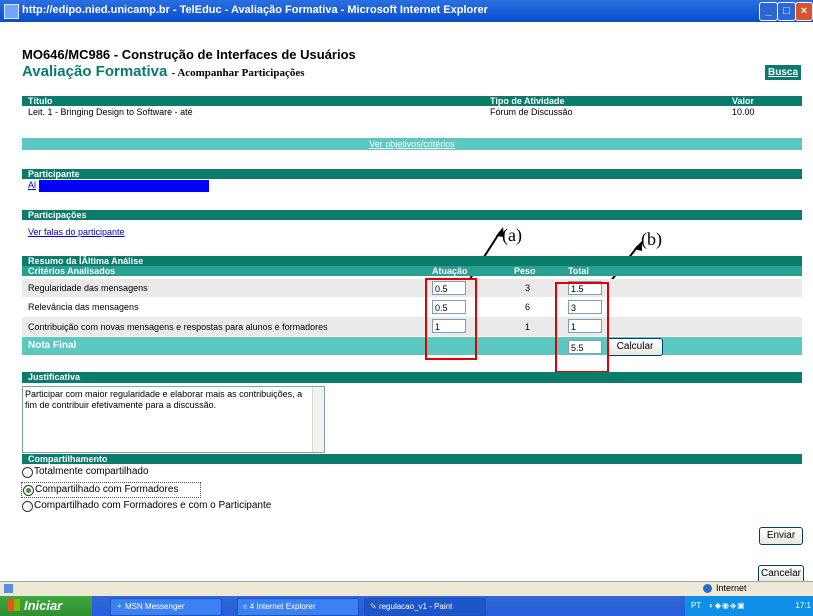 Image resolution: width=813 pixels, height=616 pixels. Describe the element at coordinates (804, 11) in the screenshot. I see `close-button: ×` at that location.